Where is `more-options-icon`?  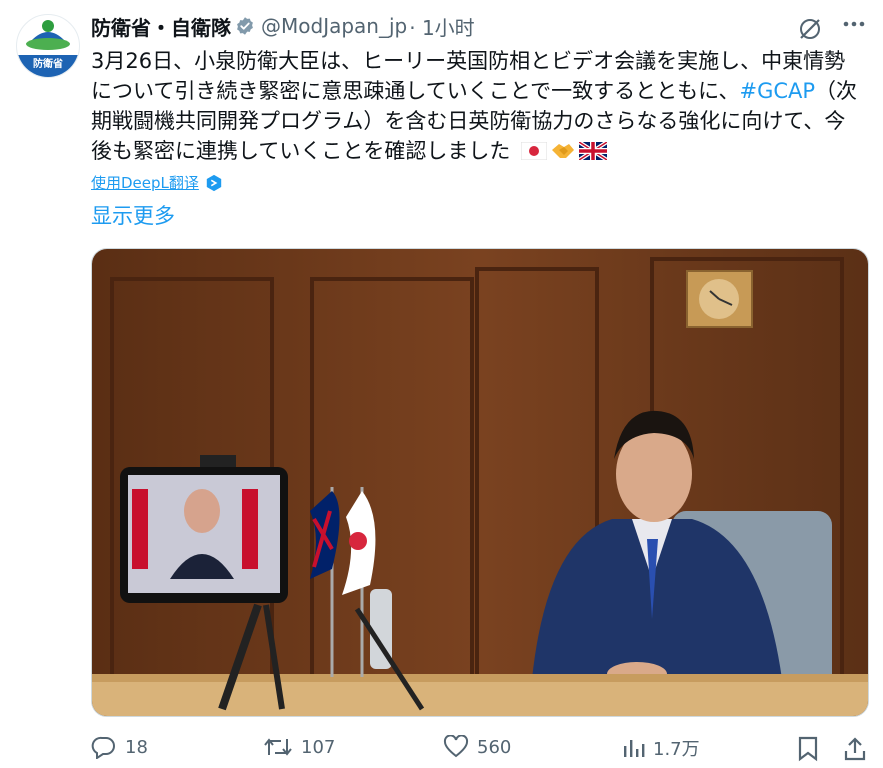 more-options-icon is located at coordinates (854, 24).